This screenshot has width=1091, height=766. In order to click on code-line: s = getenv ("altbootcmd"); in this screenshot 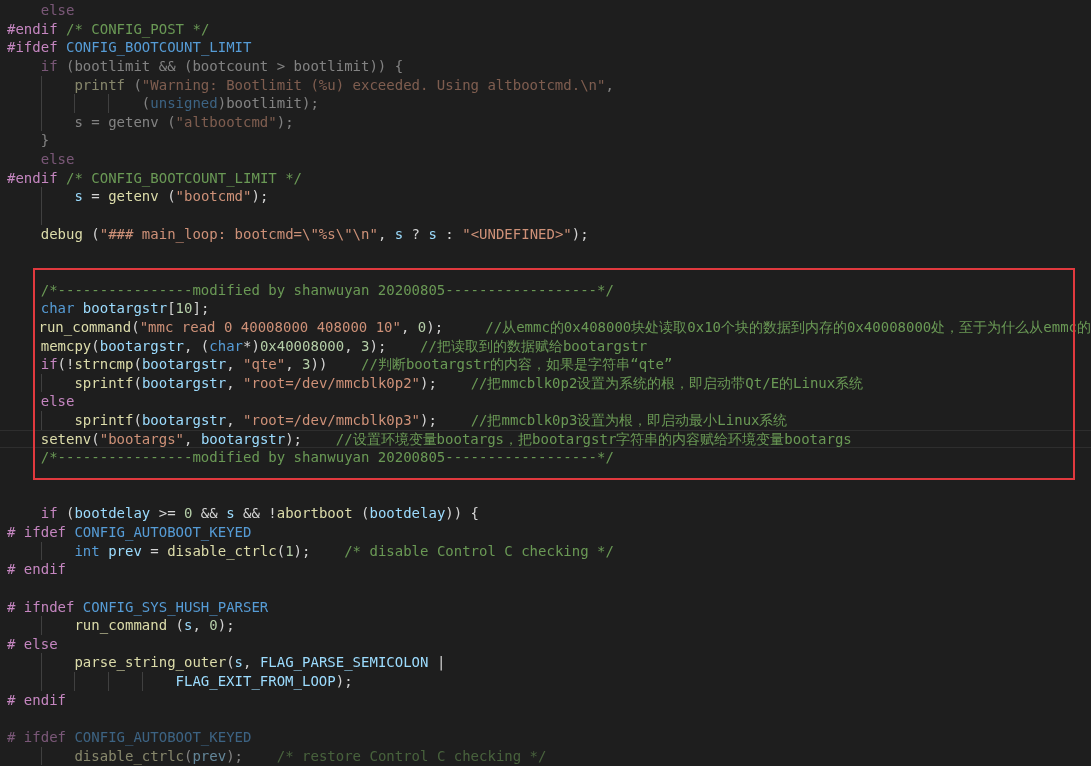, I will do `click(184, 122)`.